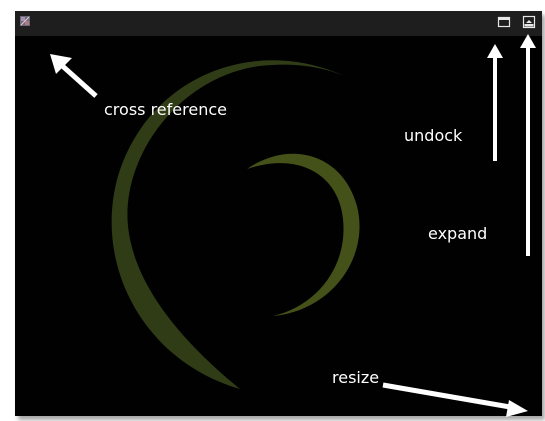 The height and width of the screenshot is (421, 545). I want to click on expand-icon, so click(529, 22).